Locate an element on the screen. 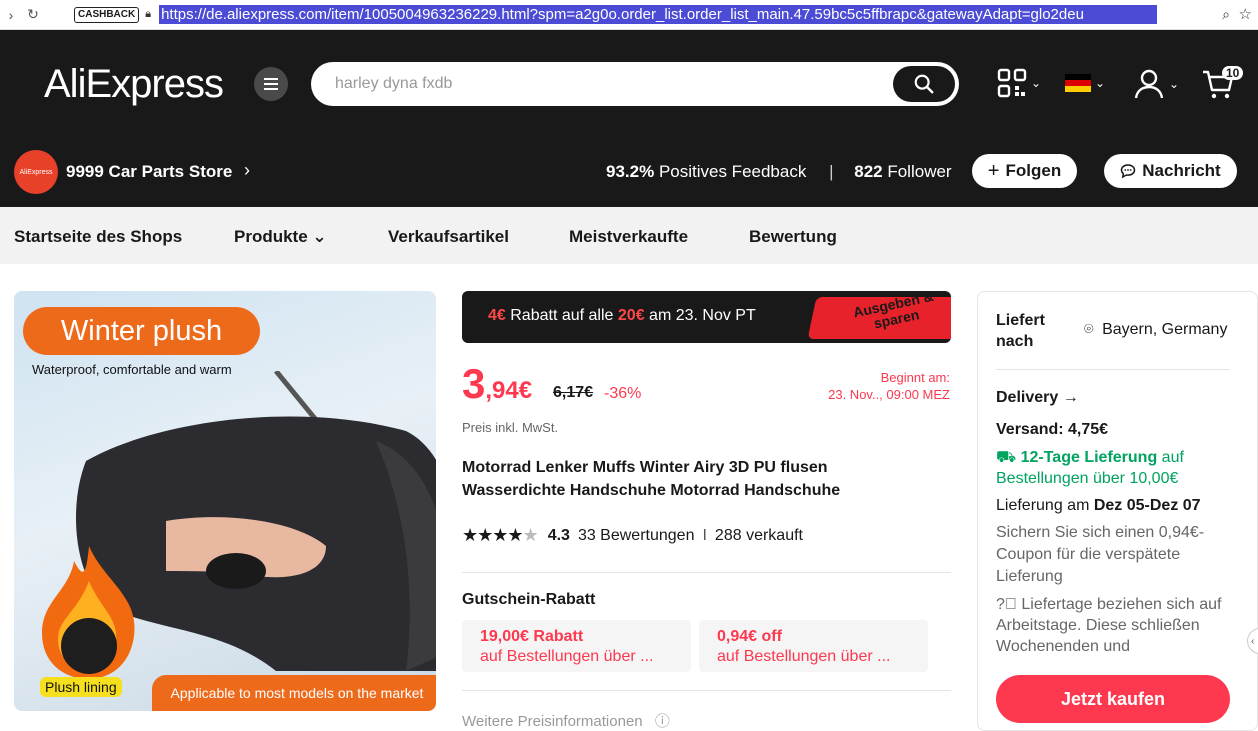  user-icon is located at coordinates (1149, 84).